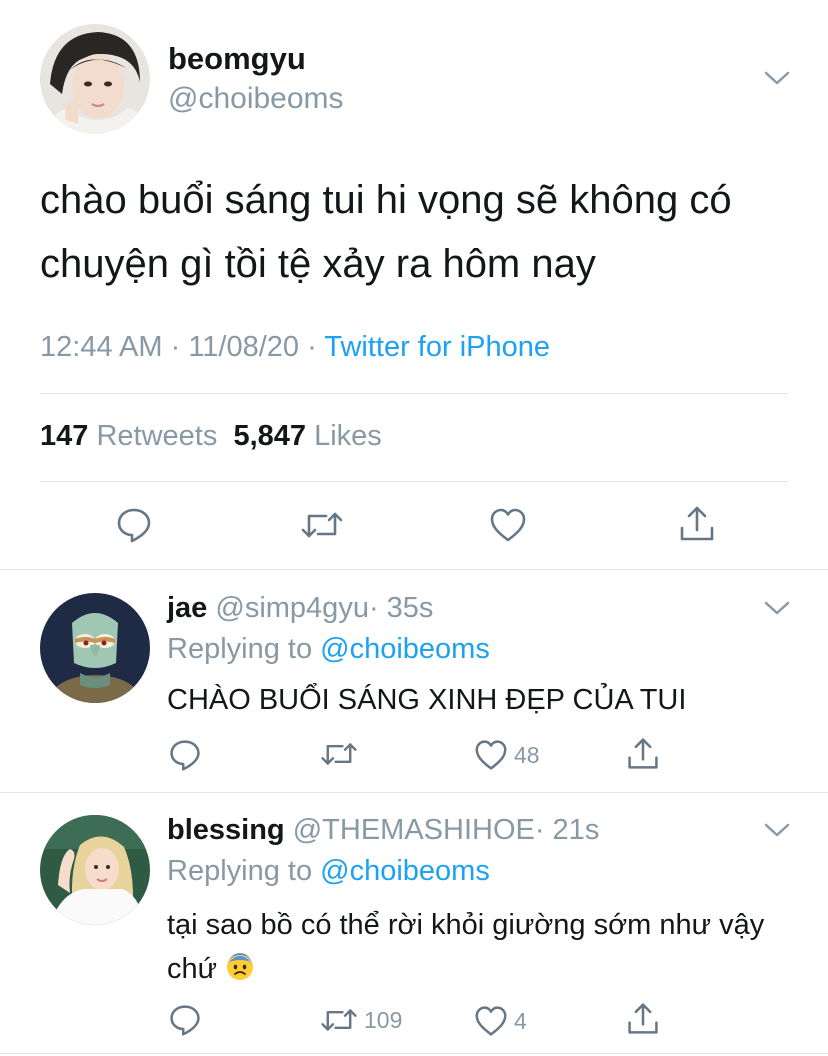 Image resolution: width=828 pixels, height=1056 pixels. What do you see at coordinates (157, 436) in the screenshot?
I see `retweets-label: Retweets` at bounding box center [157, 436].